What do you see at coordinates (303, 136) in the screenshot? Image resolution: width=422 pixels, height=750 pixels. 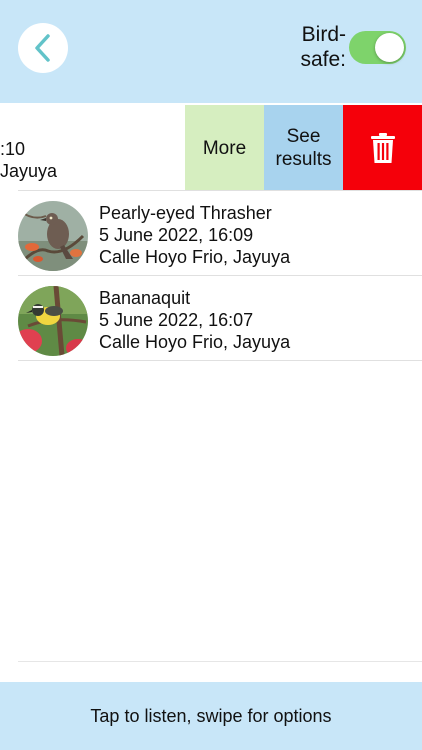 I see `see-results-label-line1: See` at bounding box center [303, 136].